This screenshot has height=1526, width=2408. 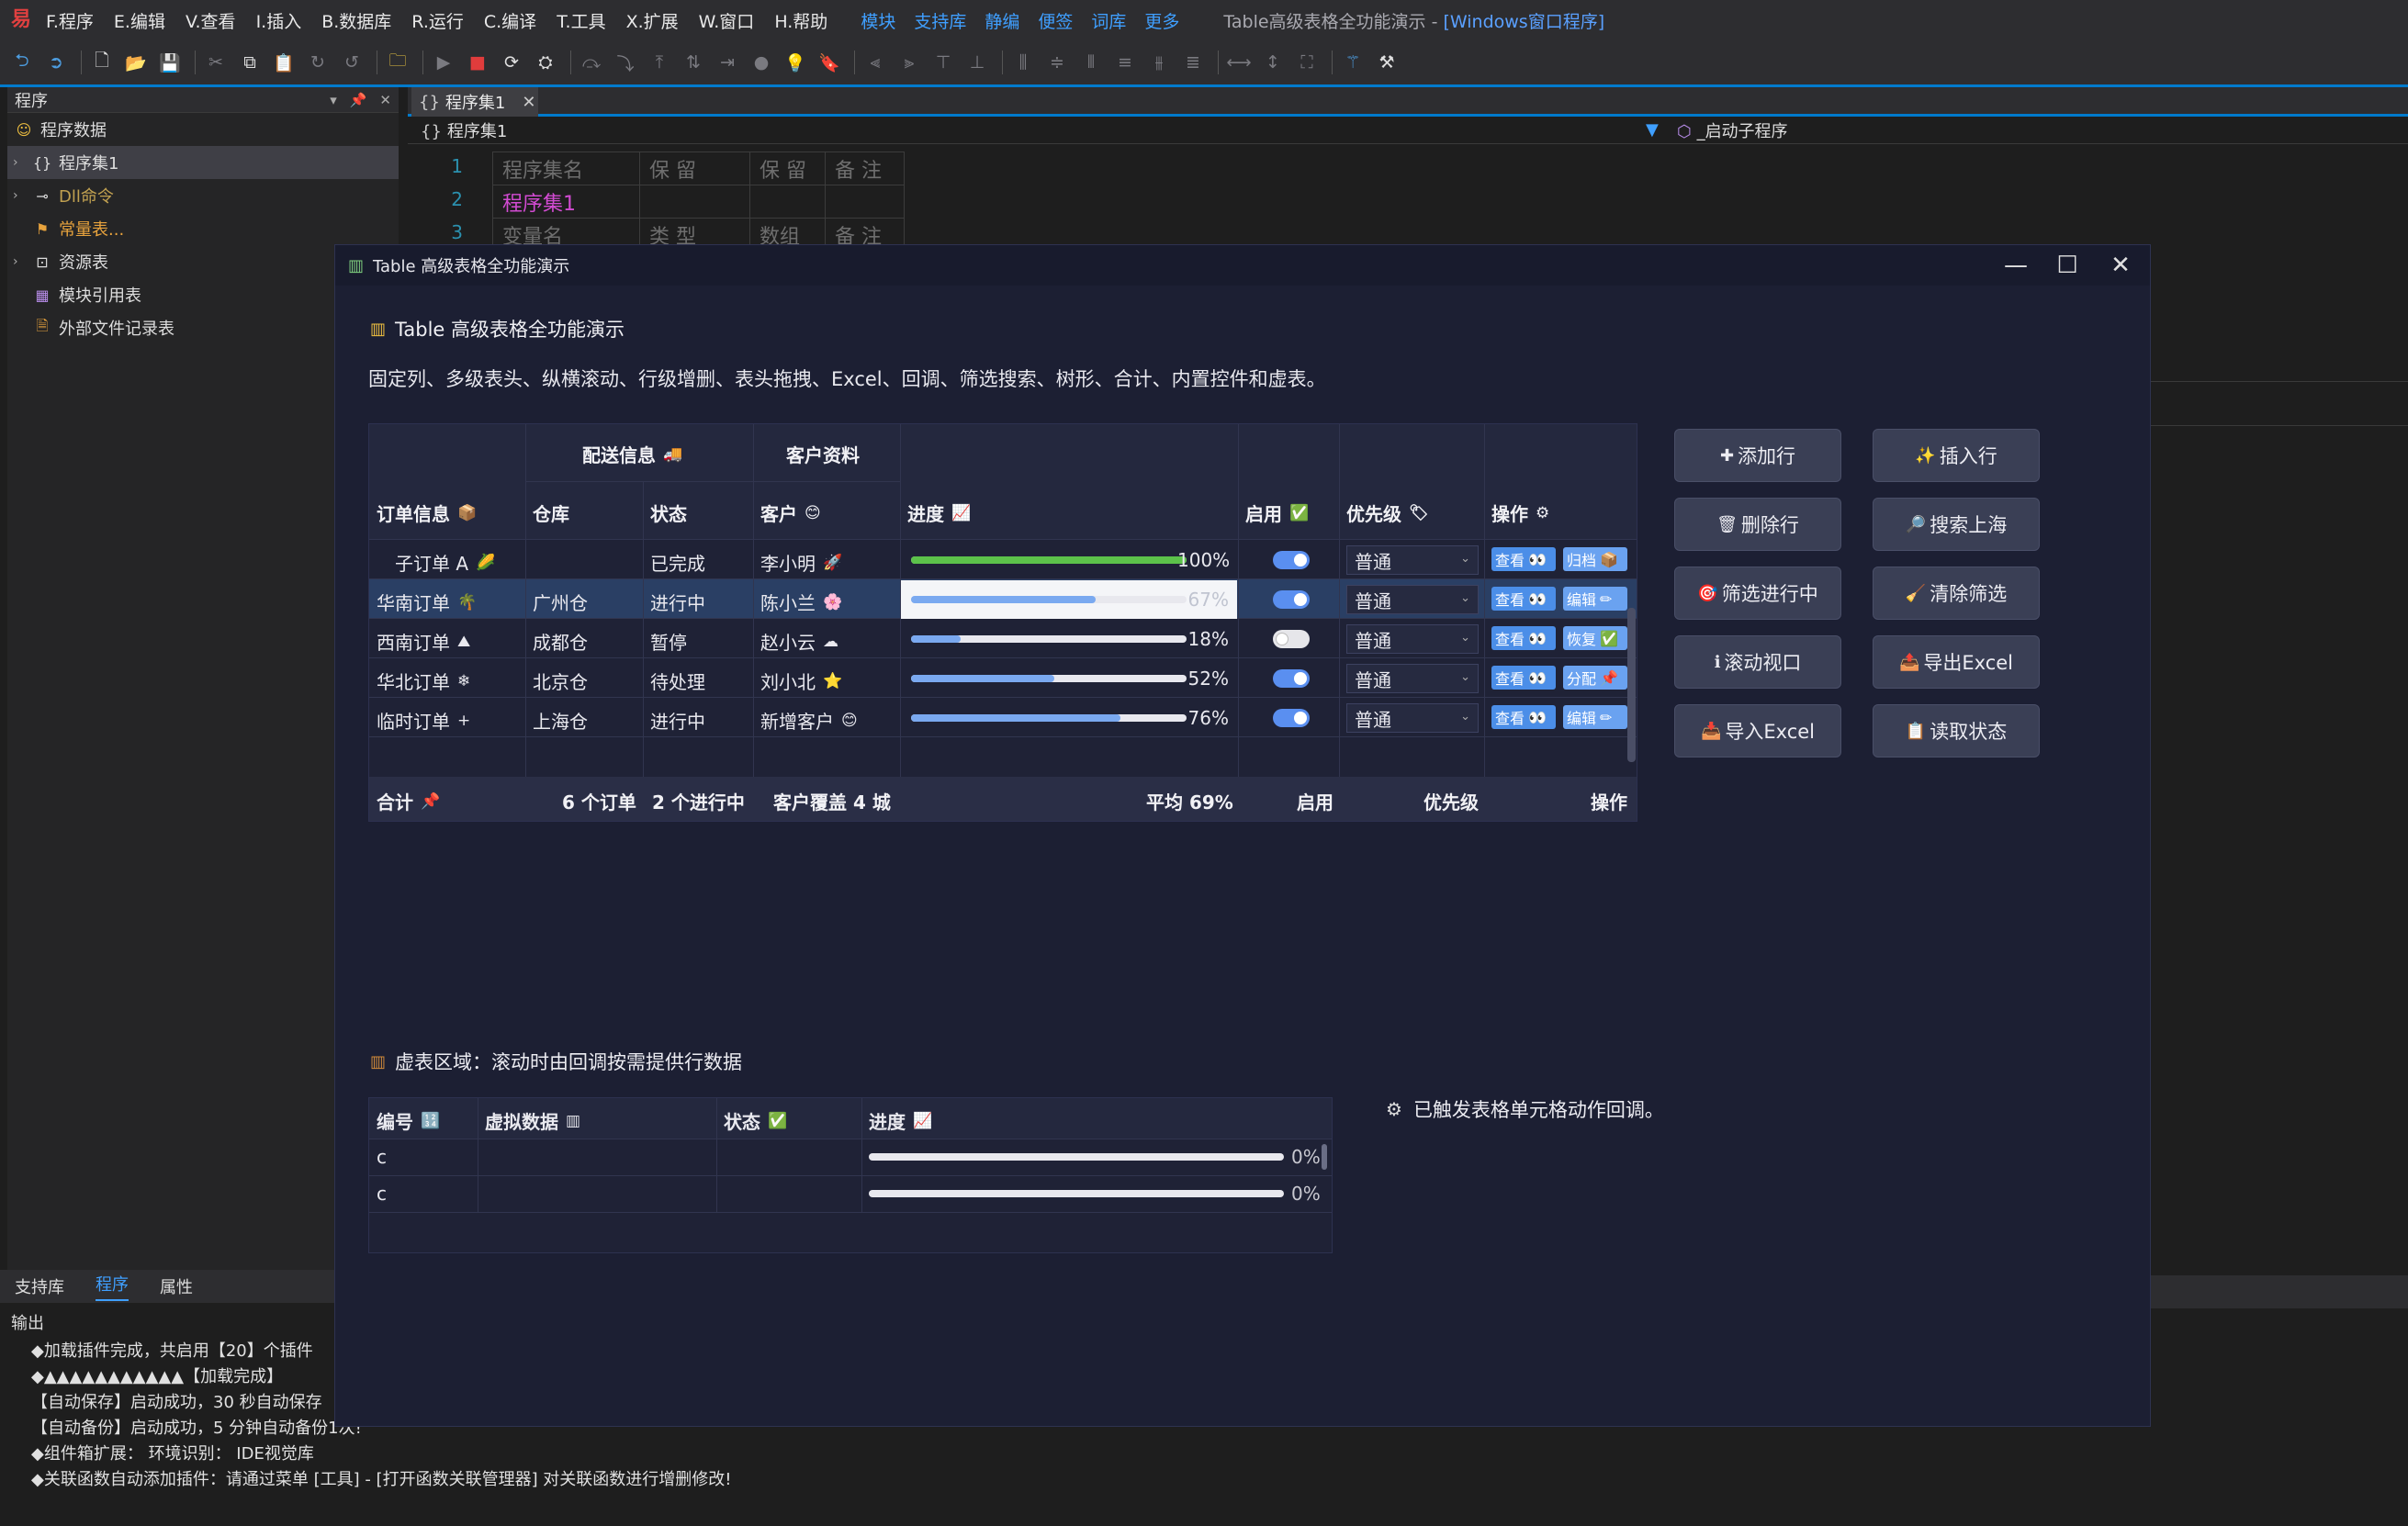 I want to click on step-icon: ⇅, so click(x=693, y=62).